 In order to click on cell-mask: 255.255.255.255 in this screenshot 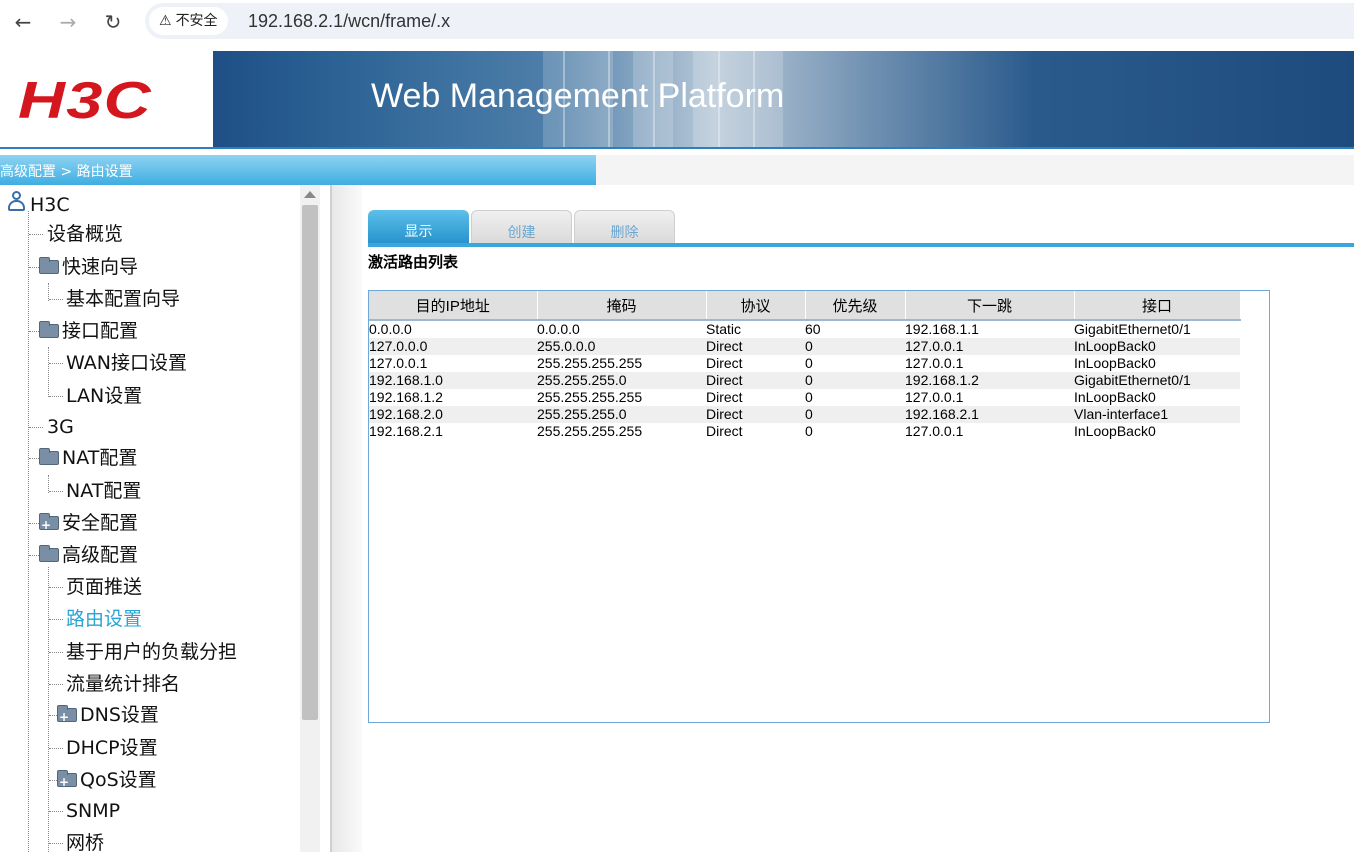, I will do `click(621, 397)`.